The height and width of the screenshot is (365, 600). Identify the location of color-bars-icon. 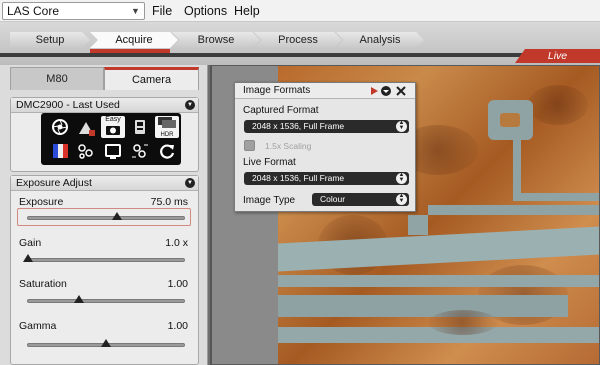
(60, 151).